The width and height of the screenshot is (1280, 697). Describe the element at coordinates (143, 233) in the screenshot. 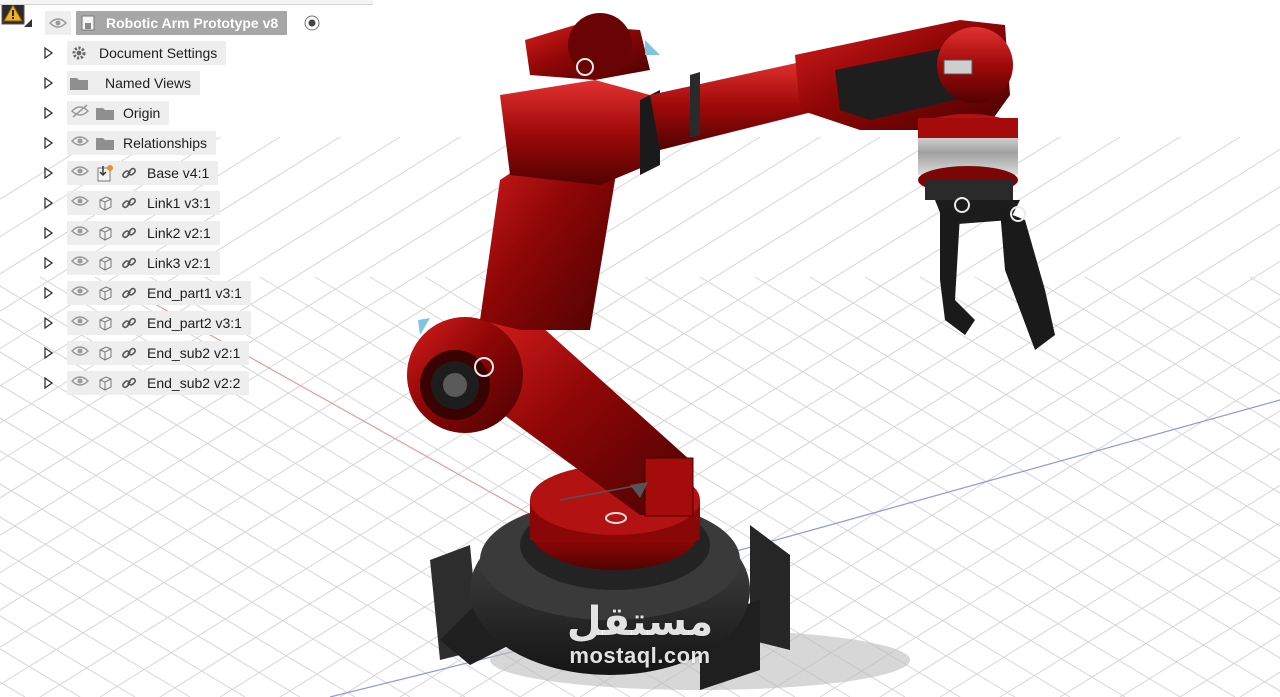

I see `browser-item-link2-v2-1: Link2 v2:1` at that location.